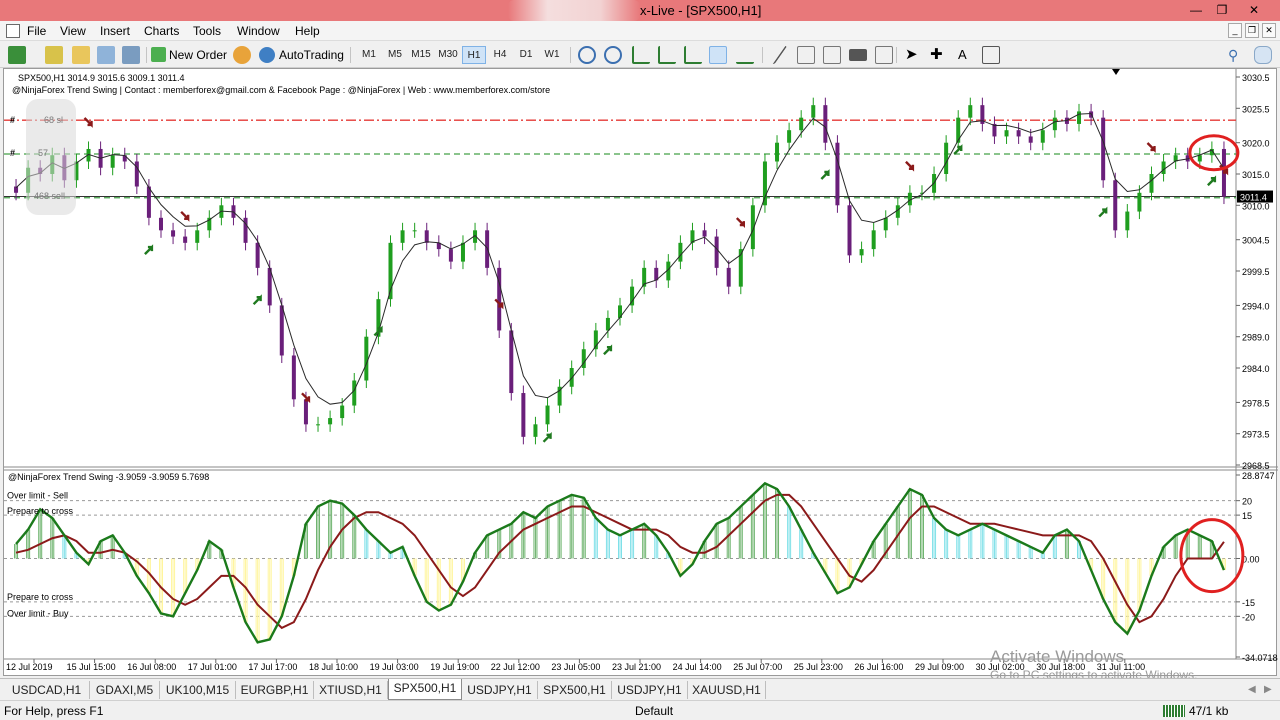  I want to click on menu-charts: Charts, so click(161, 31).